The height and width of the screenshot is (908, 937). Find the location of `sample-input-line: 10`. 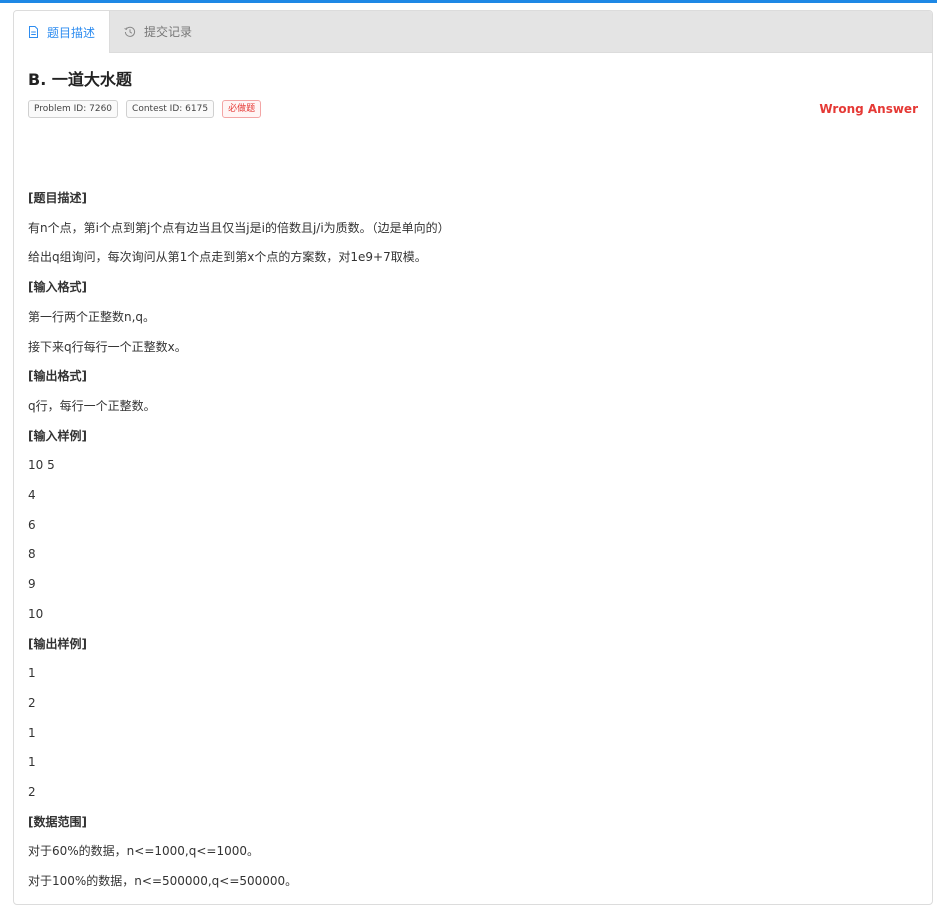

sample-input-line: 10 is located at coordinates (36, 613).